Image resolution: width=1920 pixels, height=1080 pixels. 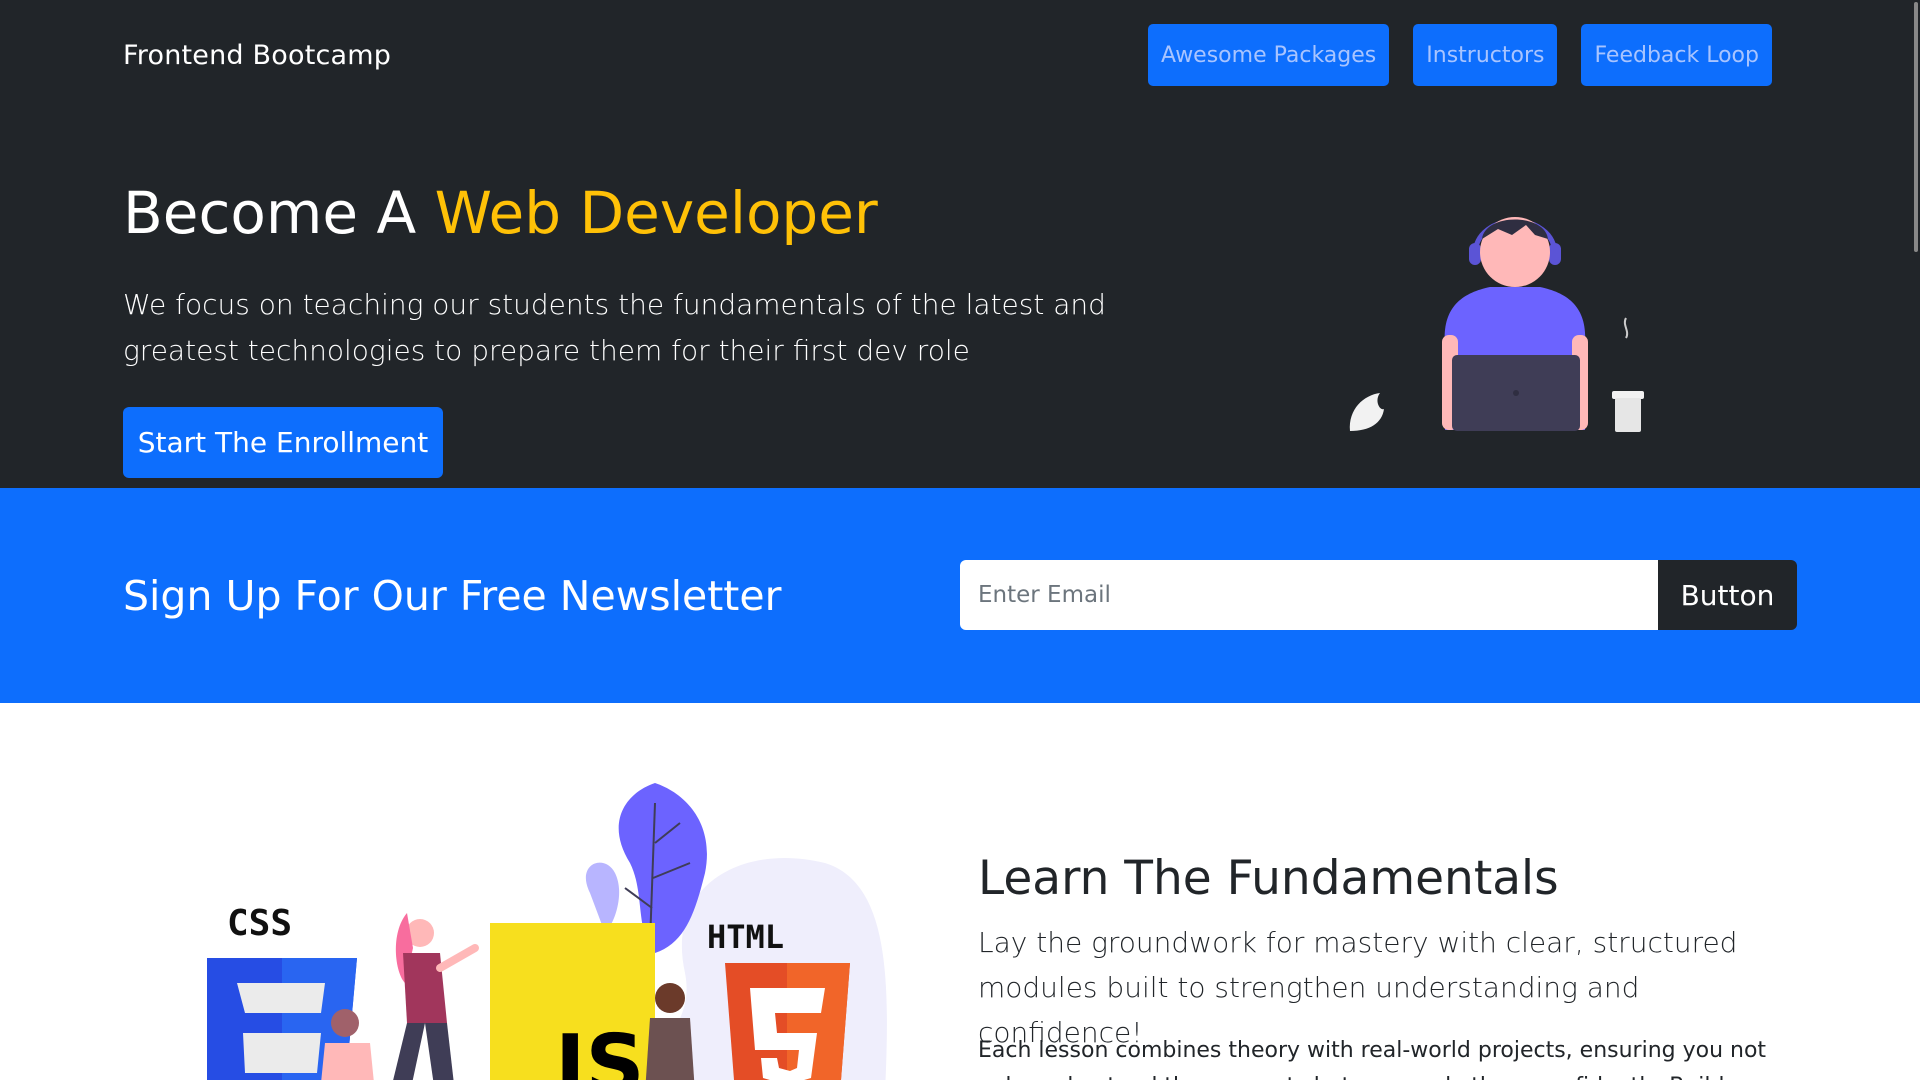 What do you see at coordinates (1309, 595) in the screenshot?
I see `email-input` at bounding box center [1309, 595].